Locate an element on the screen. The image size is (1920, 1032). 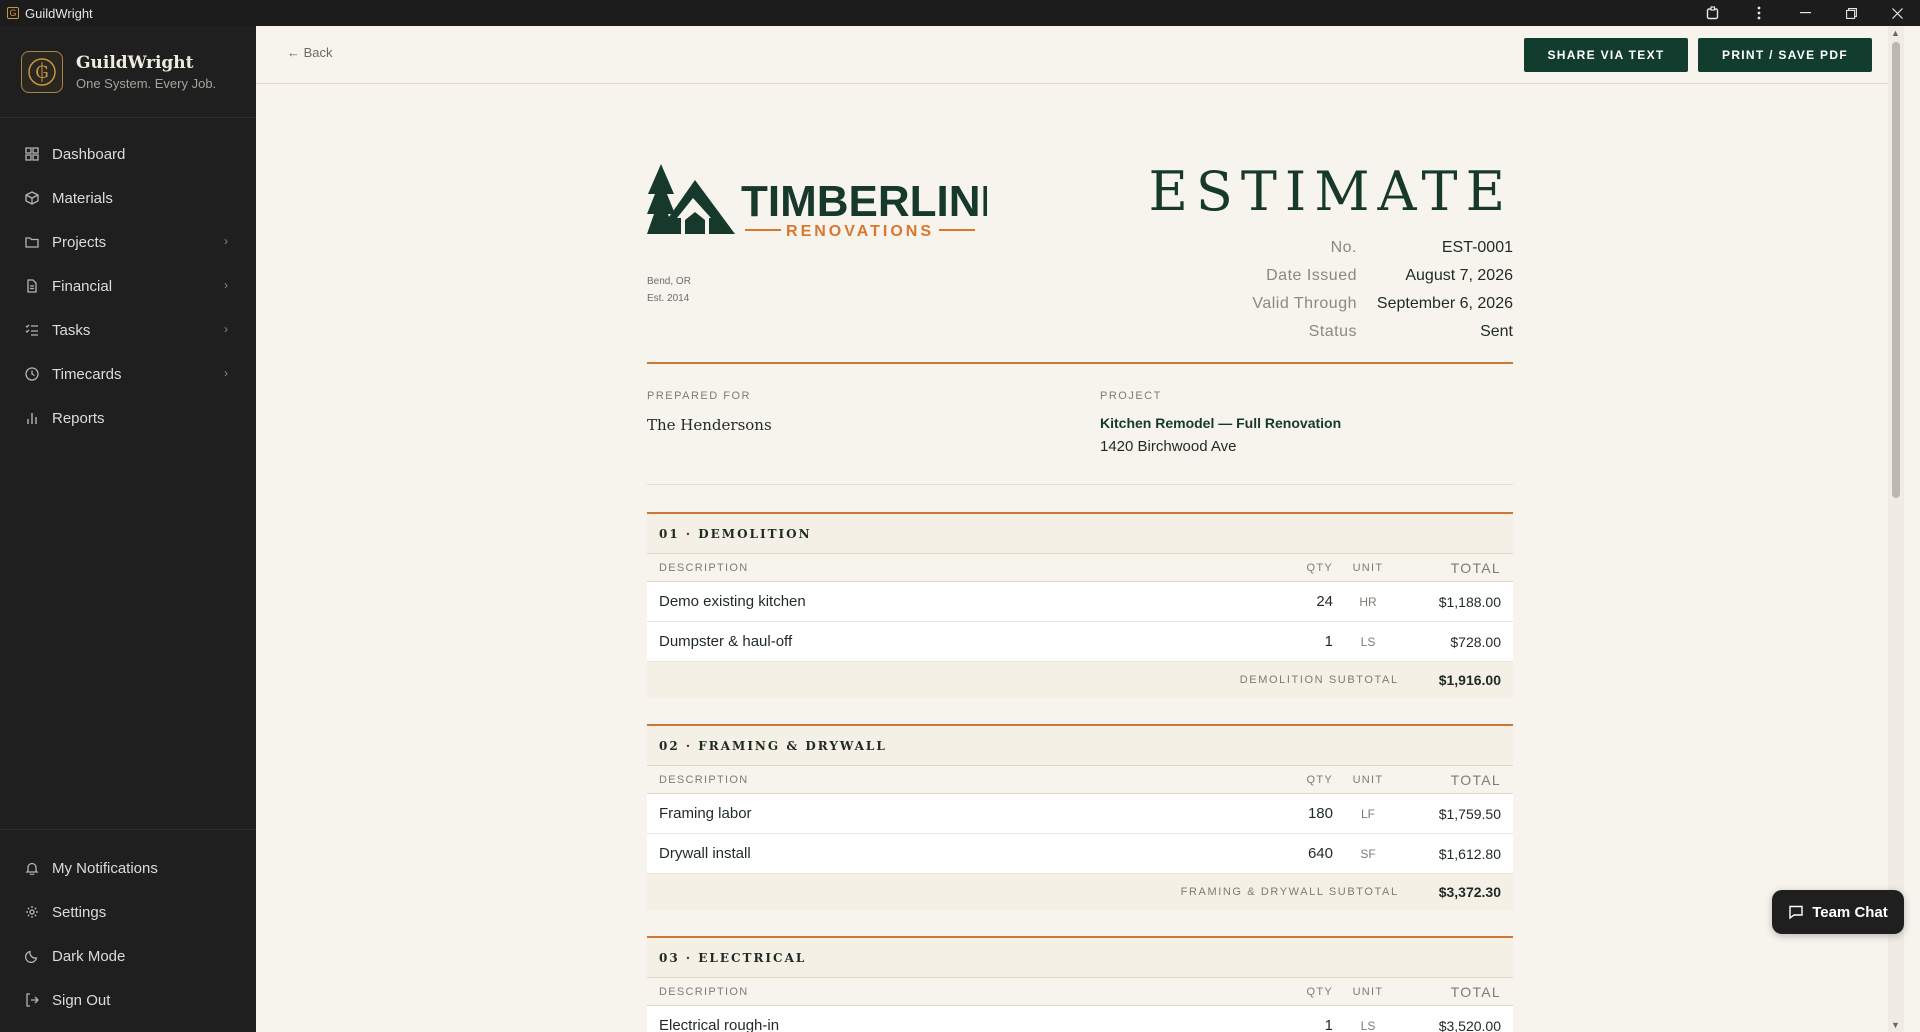
team-chat-label: Team Chat is located at coordinates (1850, 912).